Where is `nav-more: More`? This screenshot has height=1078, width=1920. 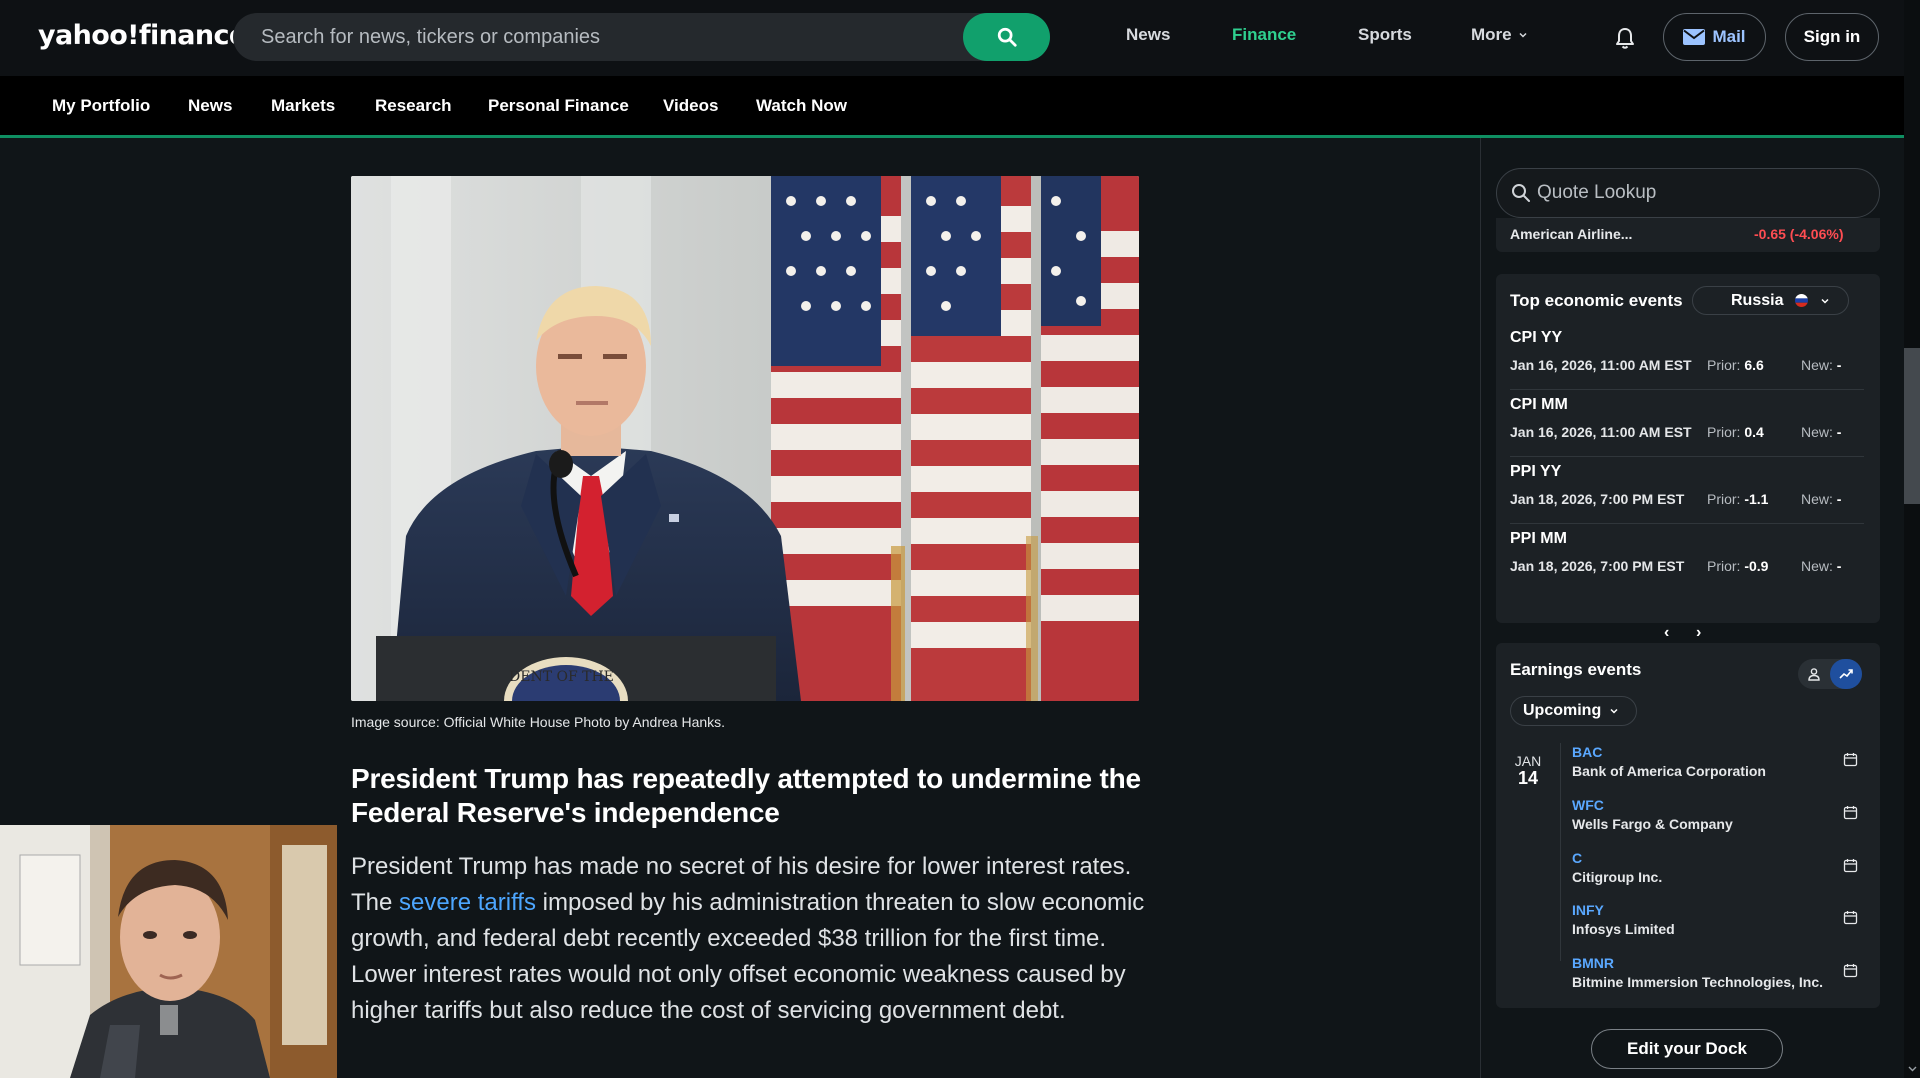
nav-more: More is located at coordinates (1499, 35).